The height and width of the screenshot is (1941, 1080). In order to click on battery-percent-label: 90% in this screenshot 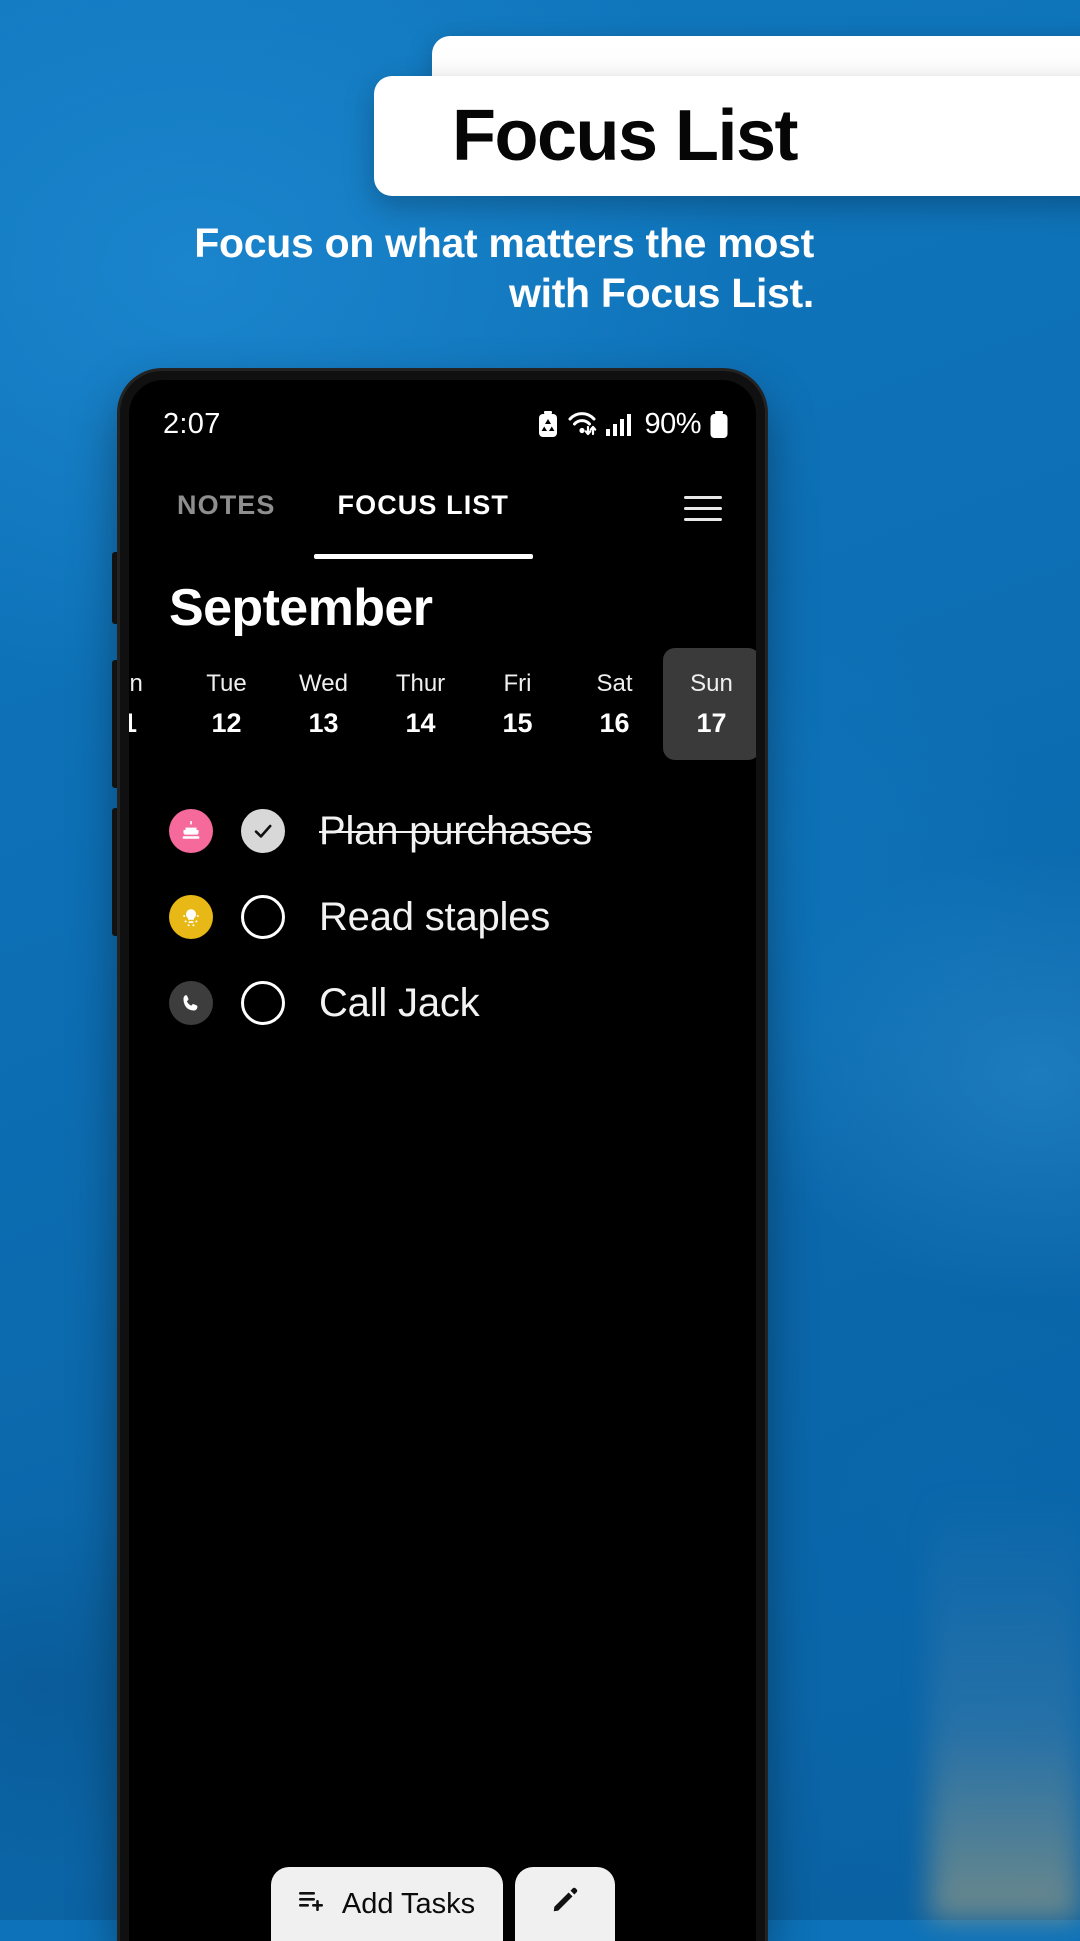, I will do `click(672, 423)`.